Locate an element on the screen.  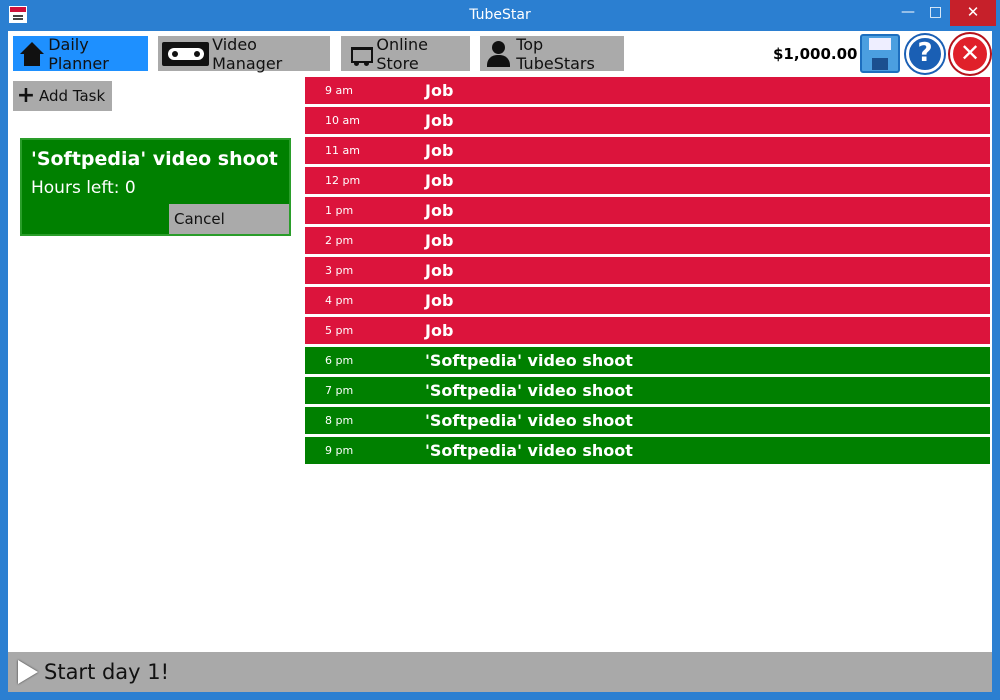
hours-left: Hours left: 0 is located at coordinates (83, 188).